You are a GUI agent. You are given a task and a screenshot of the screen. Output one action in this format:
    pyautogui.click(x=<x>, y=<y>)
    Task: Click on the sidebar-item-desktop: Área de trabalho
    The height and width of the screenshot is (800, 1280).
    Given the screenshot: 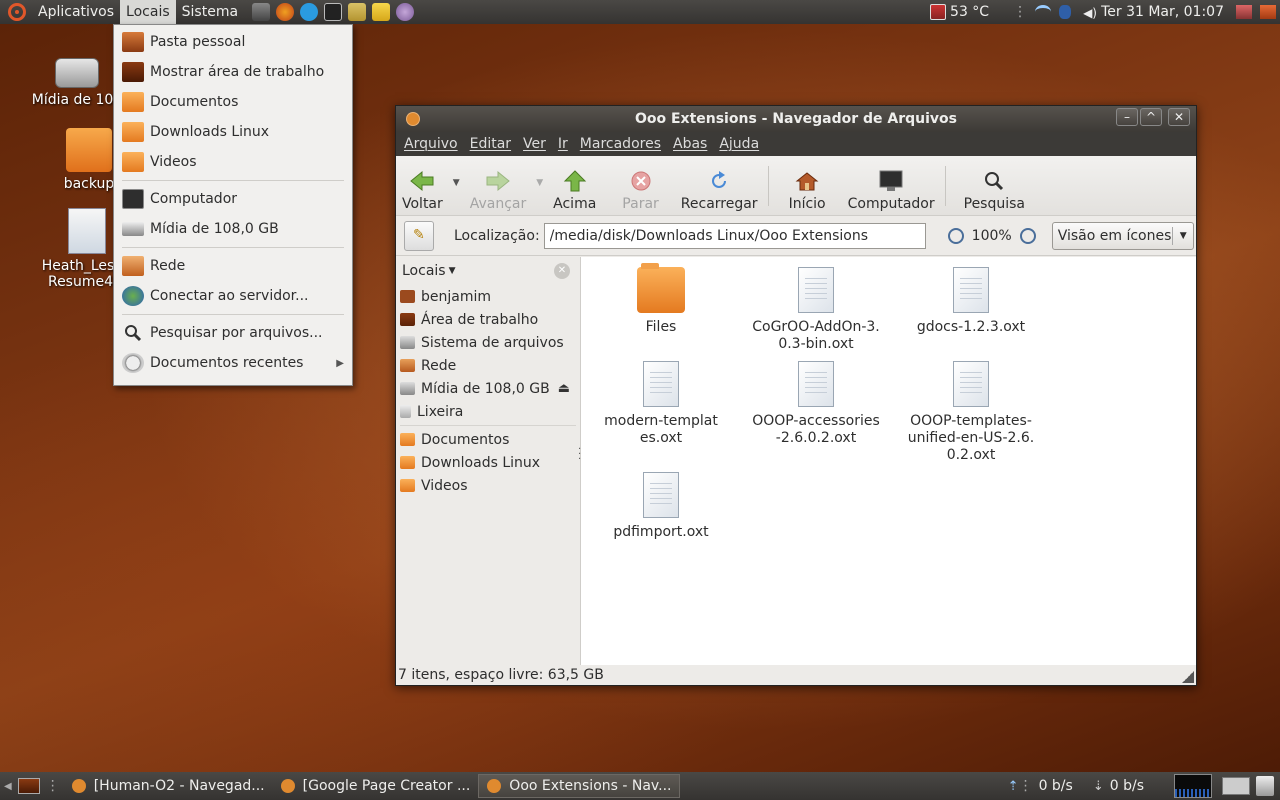 What is the action you would take?
    pyautogui.click(x=488, y=319)
    